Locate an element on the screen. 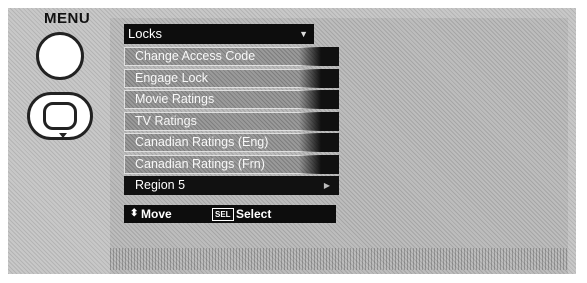 The image size is (587, 283). menu-item-label: Region 5 is located at coordinates (160, 185).